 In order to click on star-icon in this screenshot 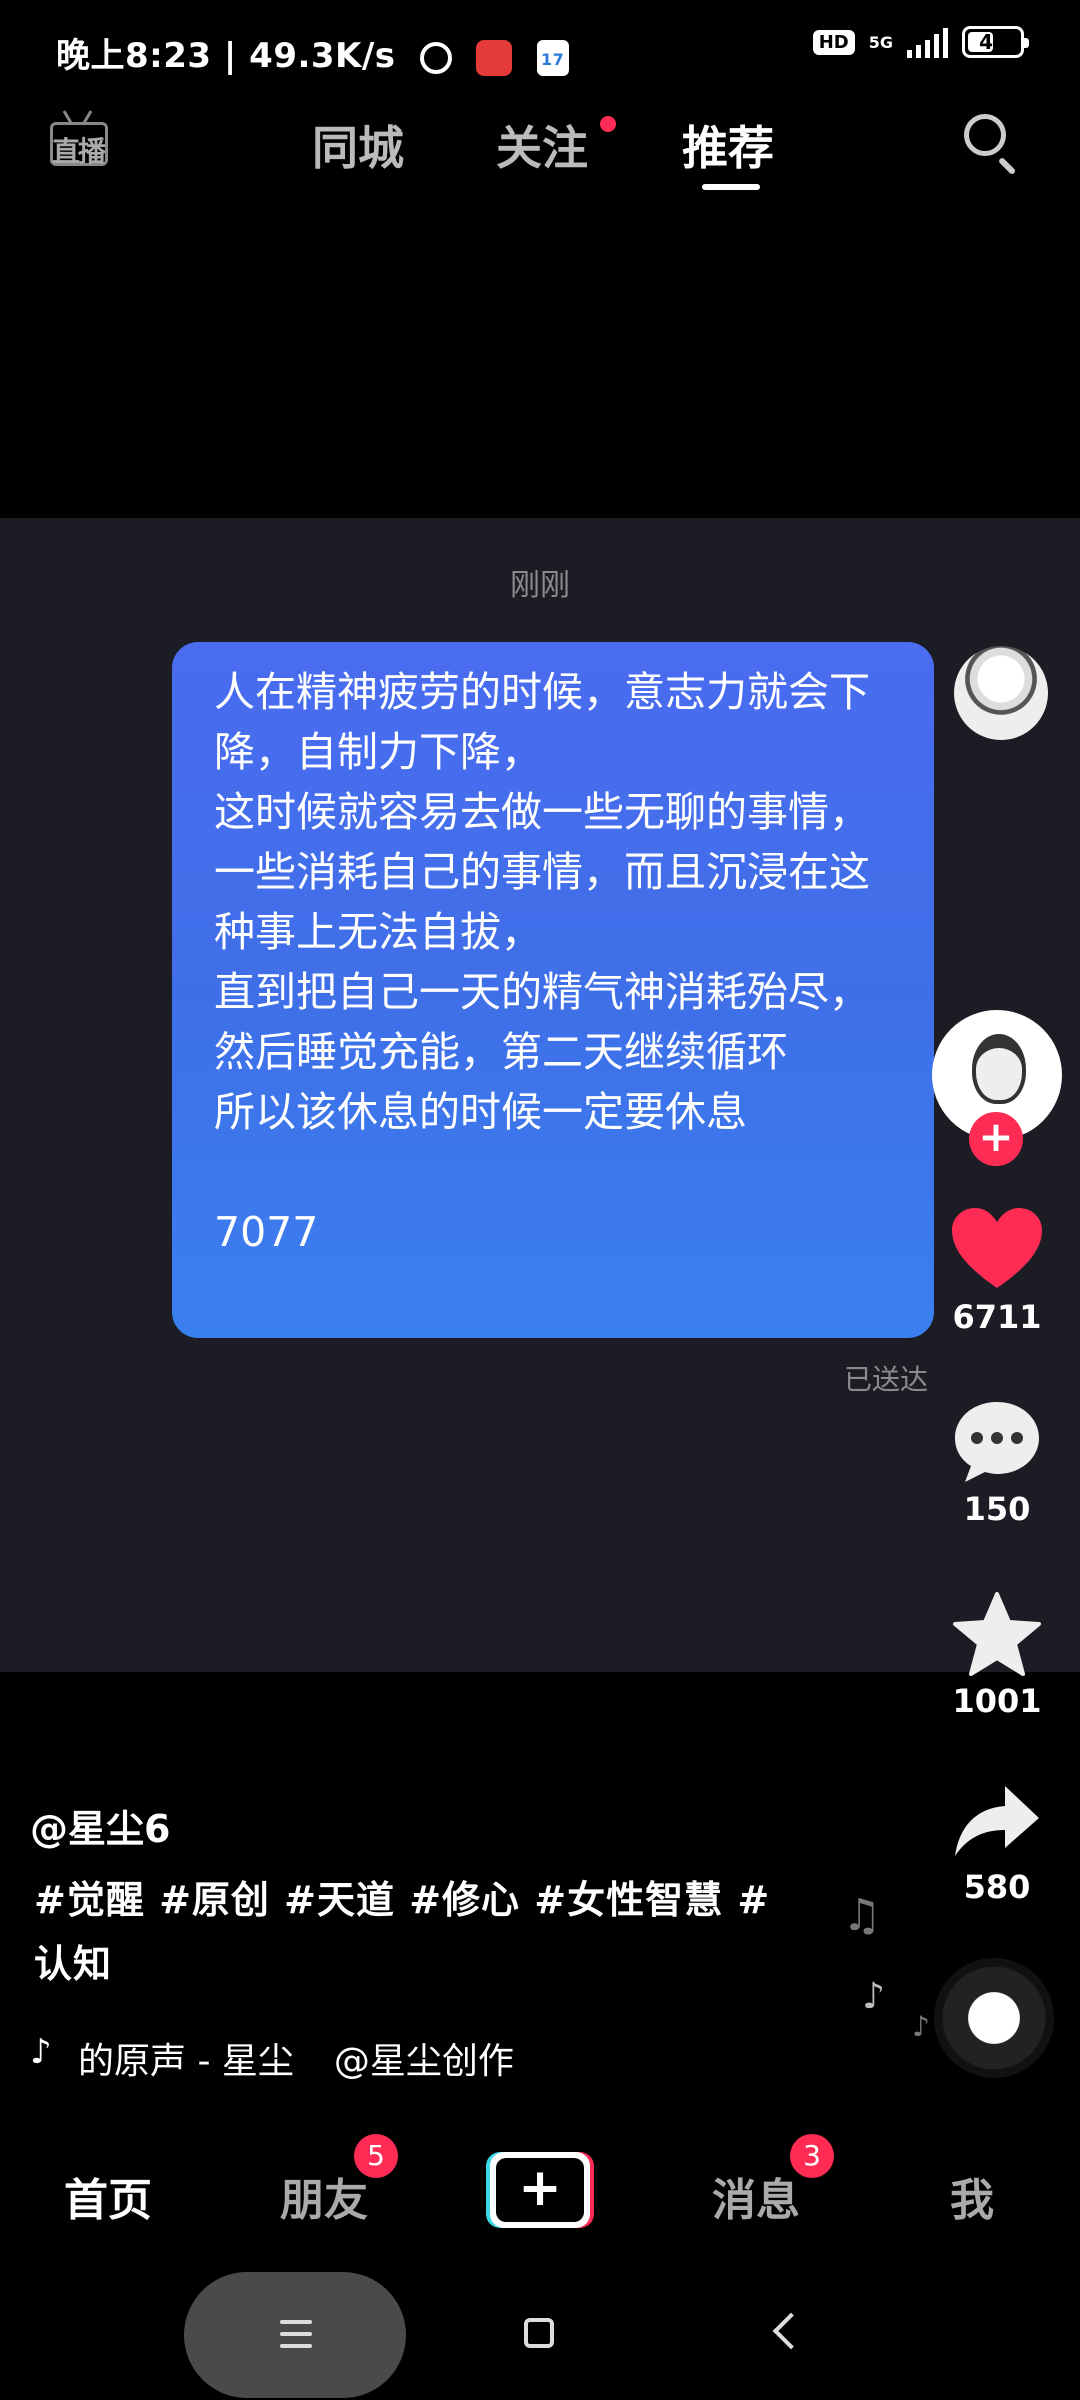, I will do `click(997, 1634)`.